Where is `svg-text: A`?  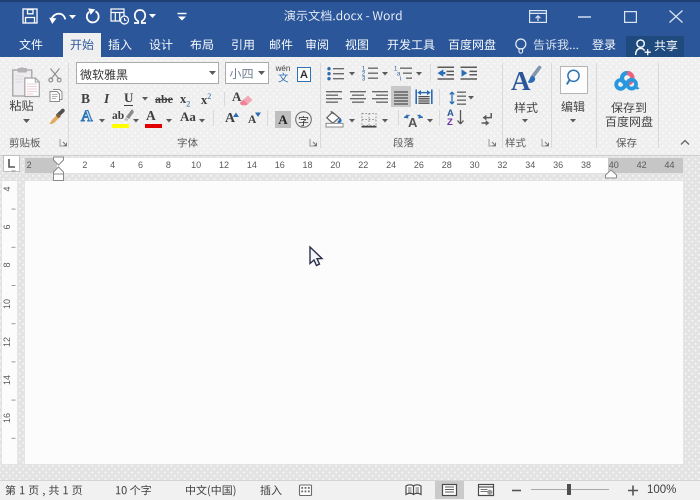
svg-text: A is located at coordinates (521, 81).